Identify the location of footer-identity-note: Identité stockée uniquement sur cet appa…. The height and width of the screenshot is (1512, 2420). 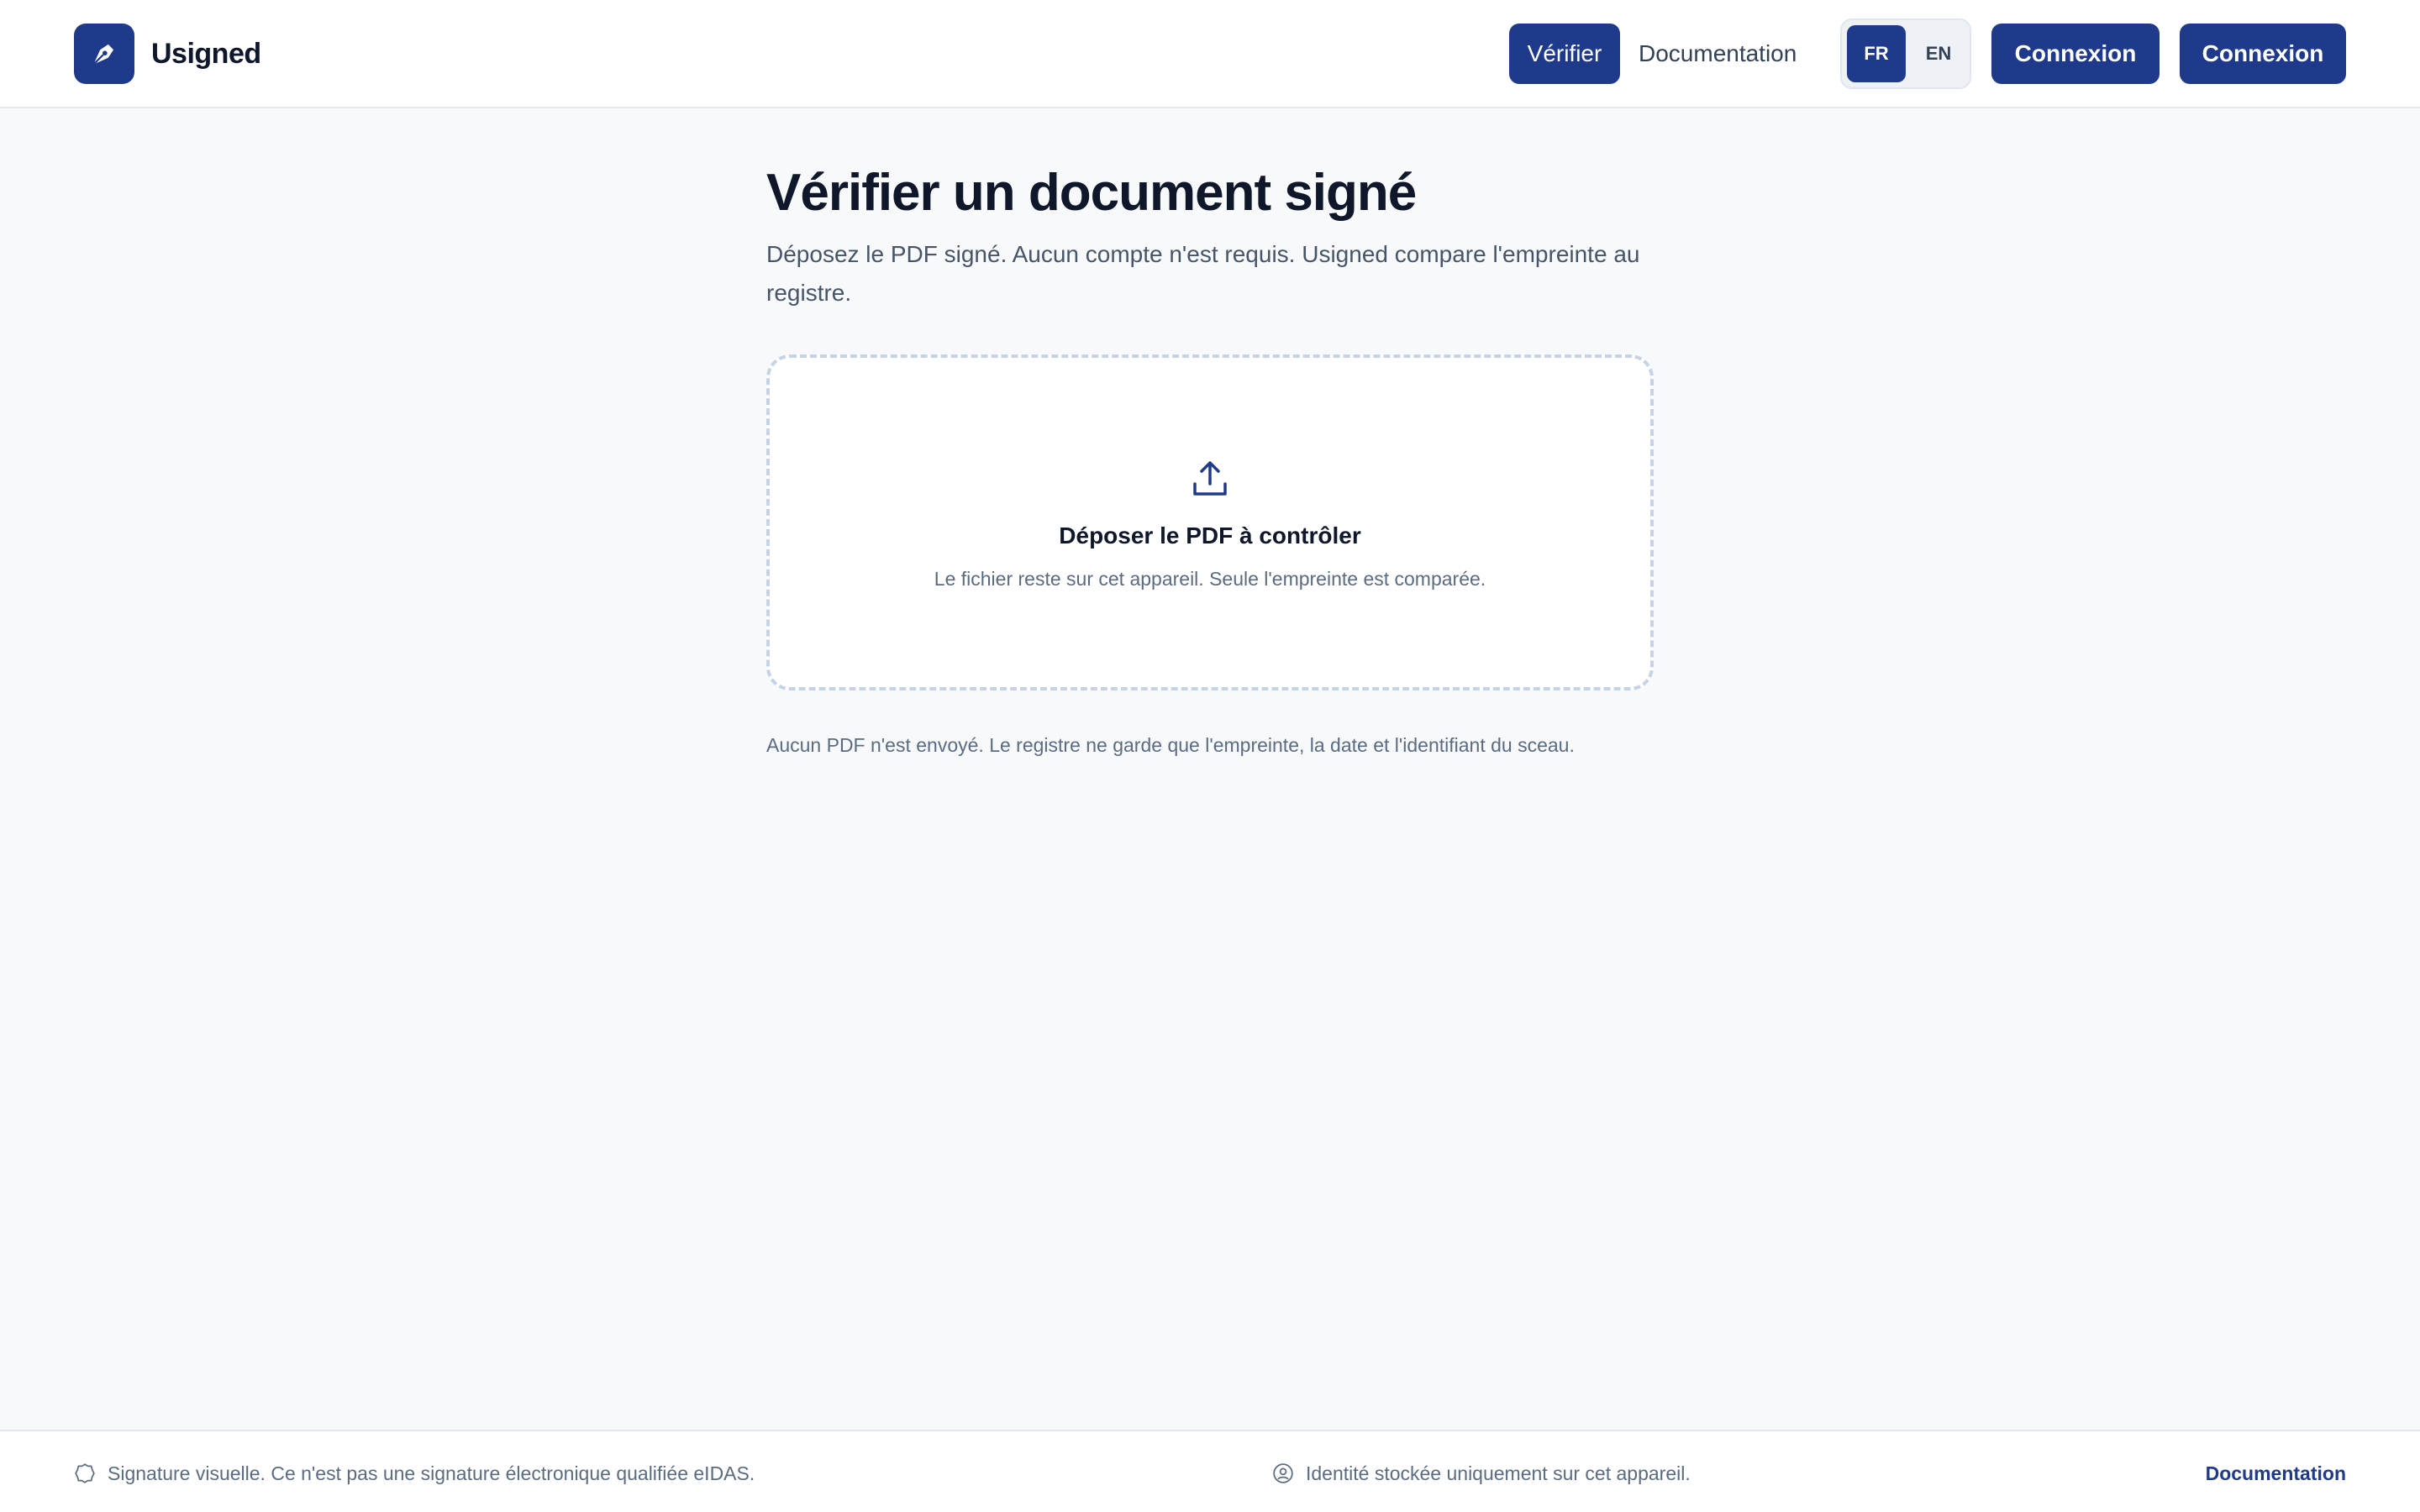
(1481, 1473).